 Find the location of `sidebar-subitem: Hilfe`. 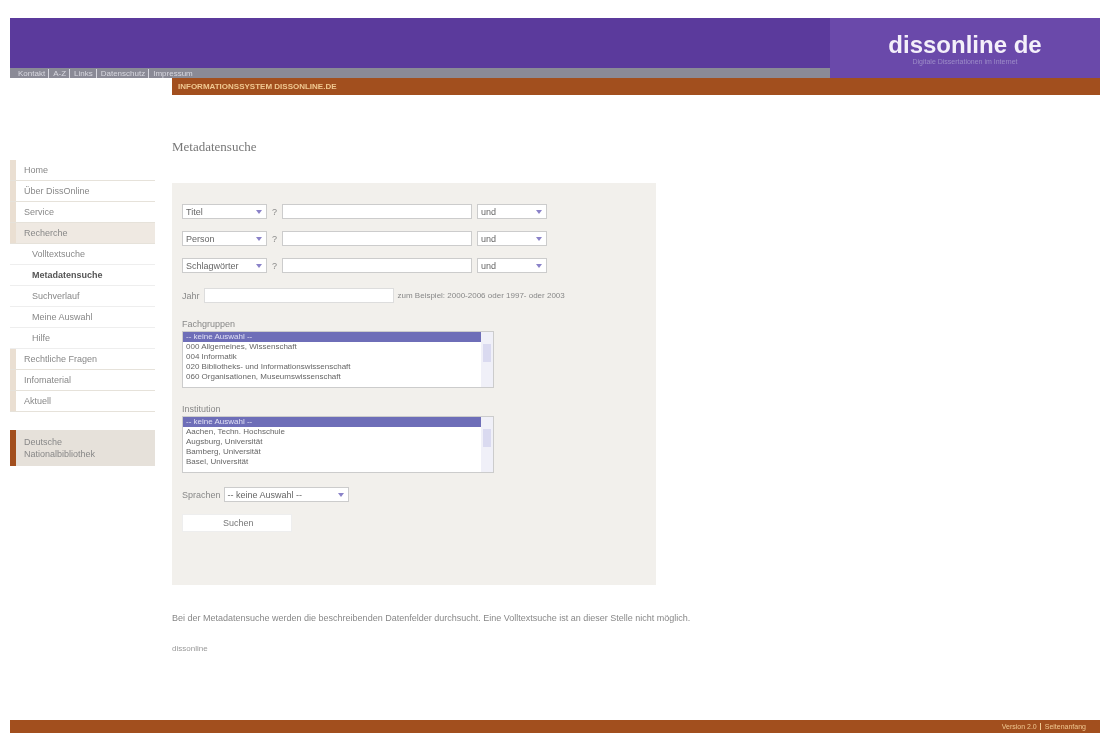

sidebar-subitem: Hilfe is located at coordinates (82, 338).